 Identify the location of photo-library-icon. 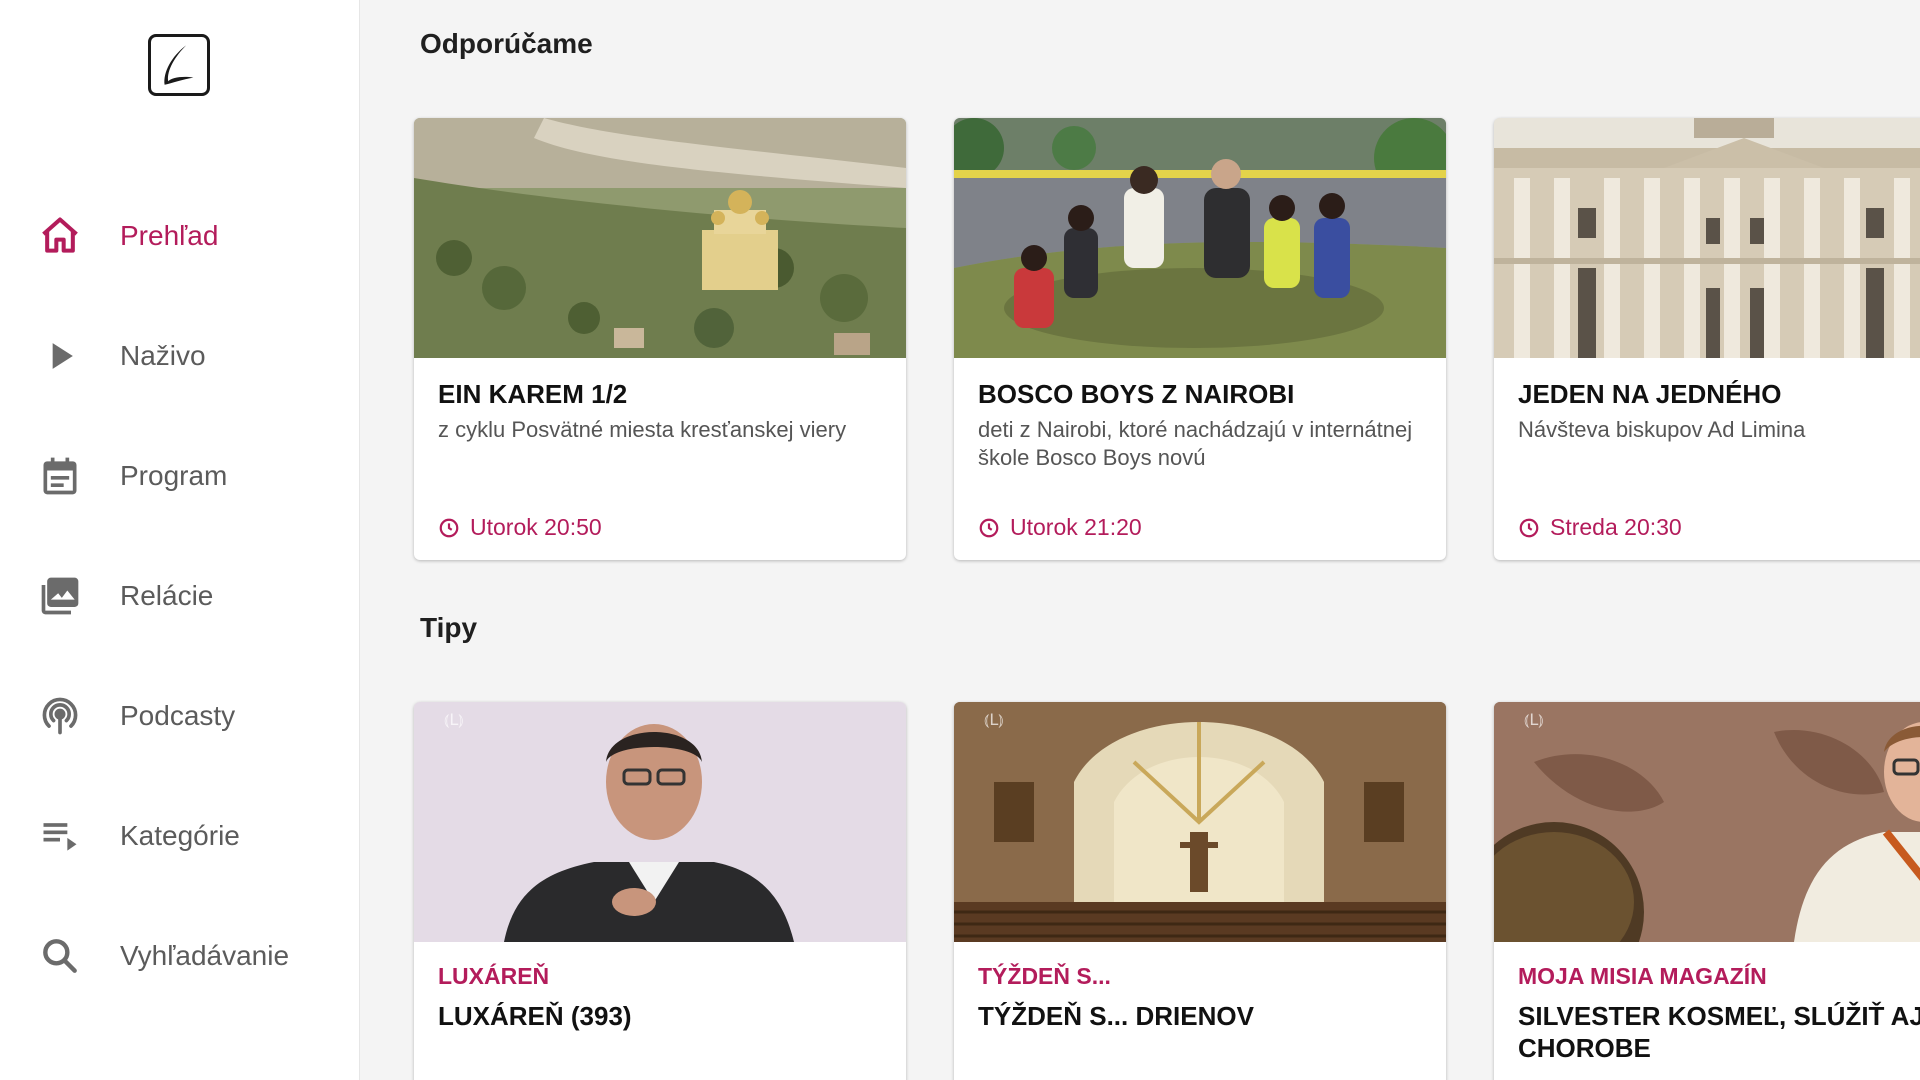
(60, 596).